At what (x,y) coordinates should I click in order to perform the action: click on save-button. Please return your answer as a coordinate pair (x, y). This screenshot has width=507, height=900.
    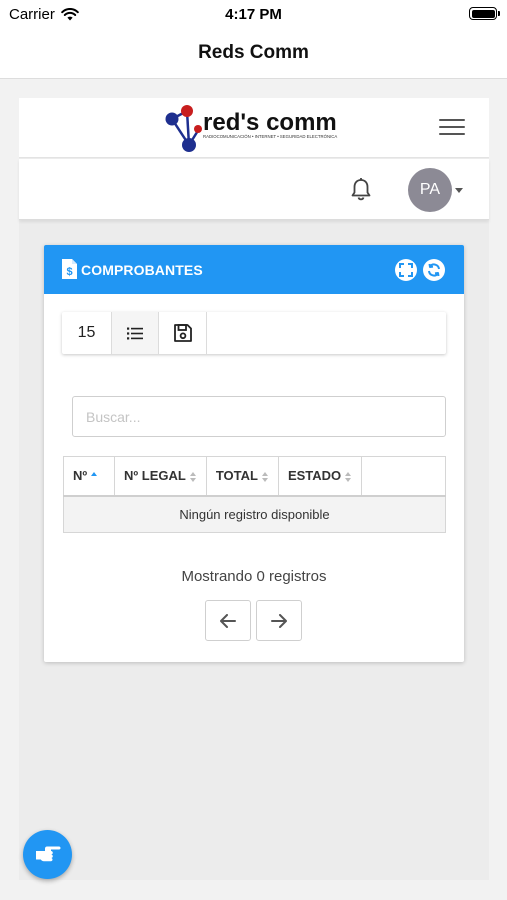
    Looking at the image, I should click on (183, 333).